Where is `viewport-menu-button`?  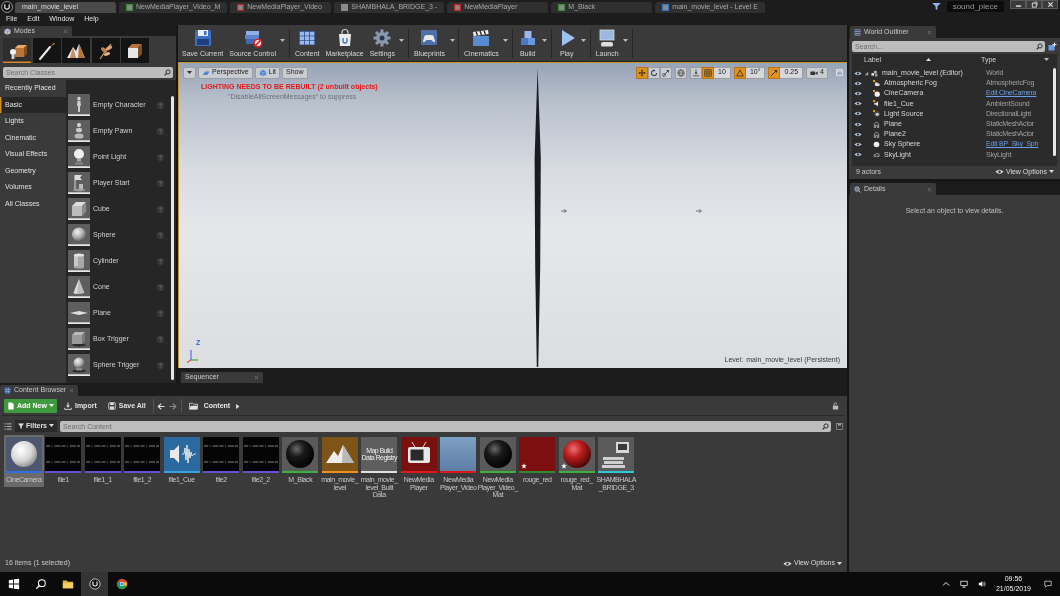 viewport-menu-button is located at coordinates (189, 72).